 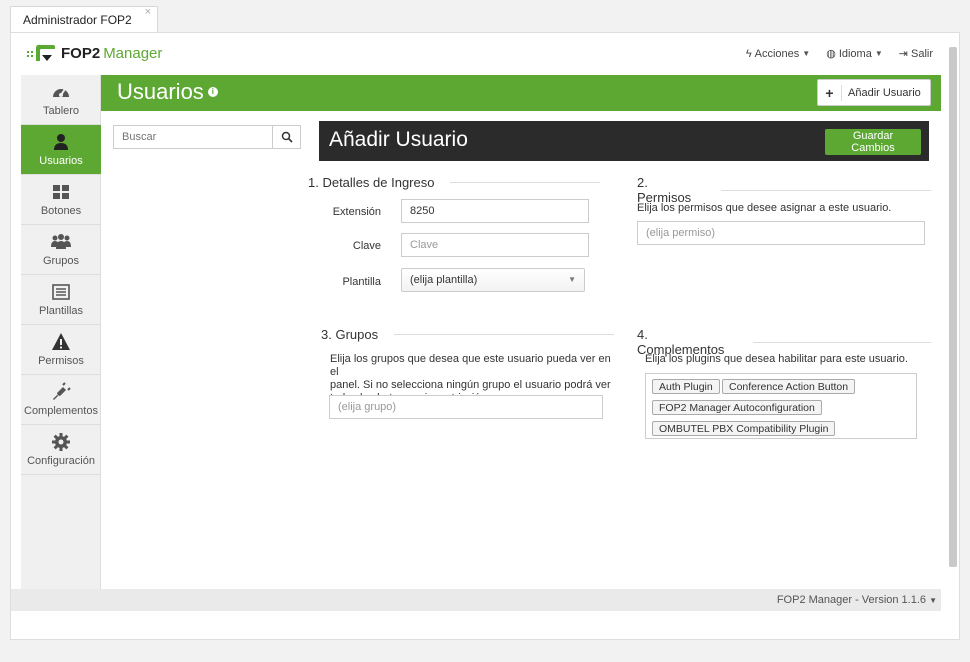 What do you see at coordinates (495, 211) in the screenshot?
I see `extension-input: 8250` at bounding box center [495, 211].